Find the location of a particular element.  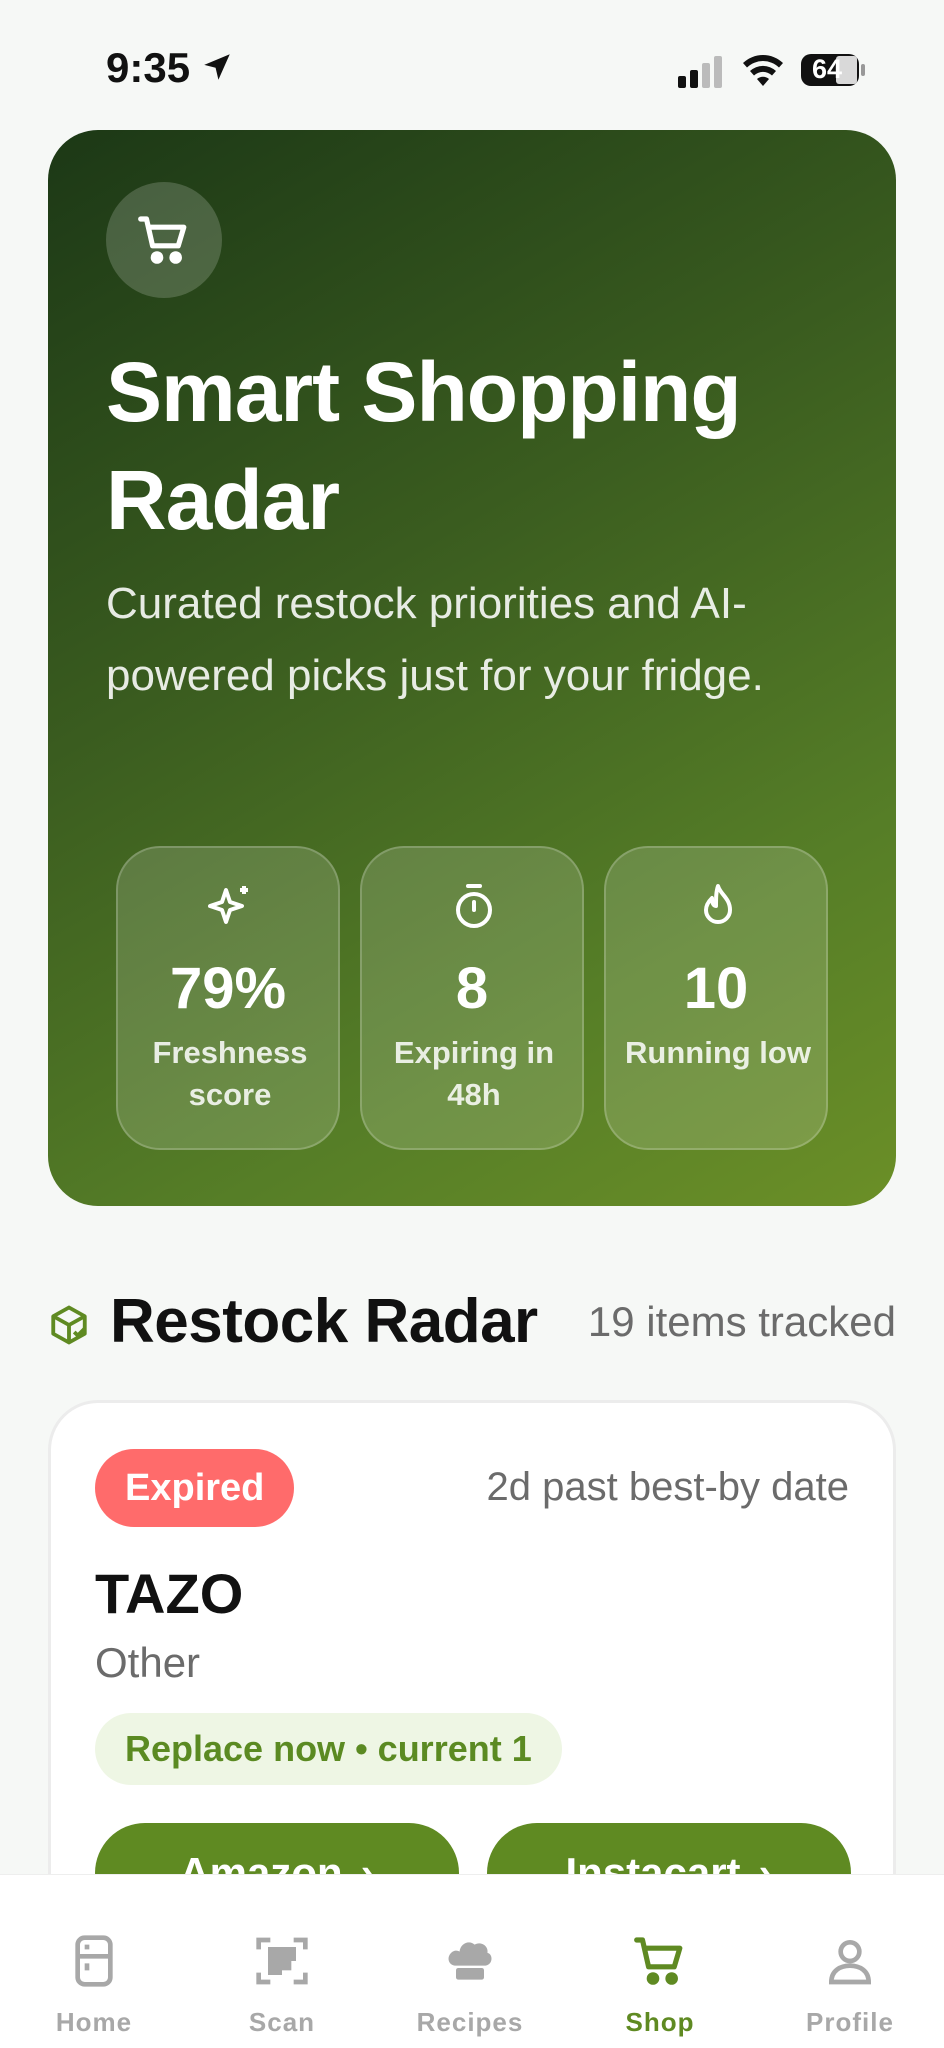

tab-shop: Shop is located at coordinates (660, 1988).